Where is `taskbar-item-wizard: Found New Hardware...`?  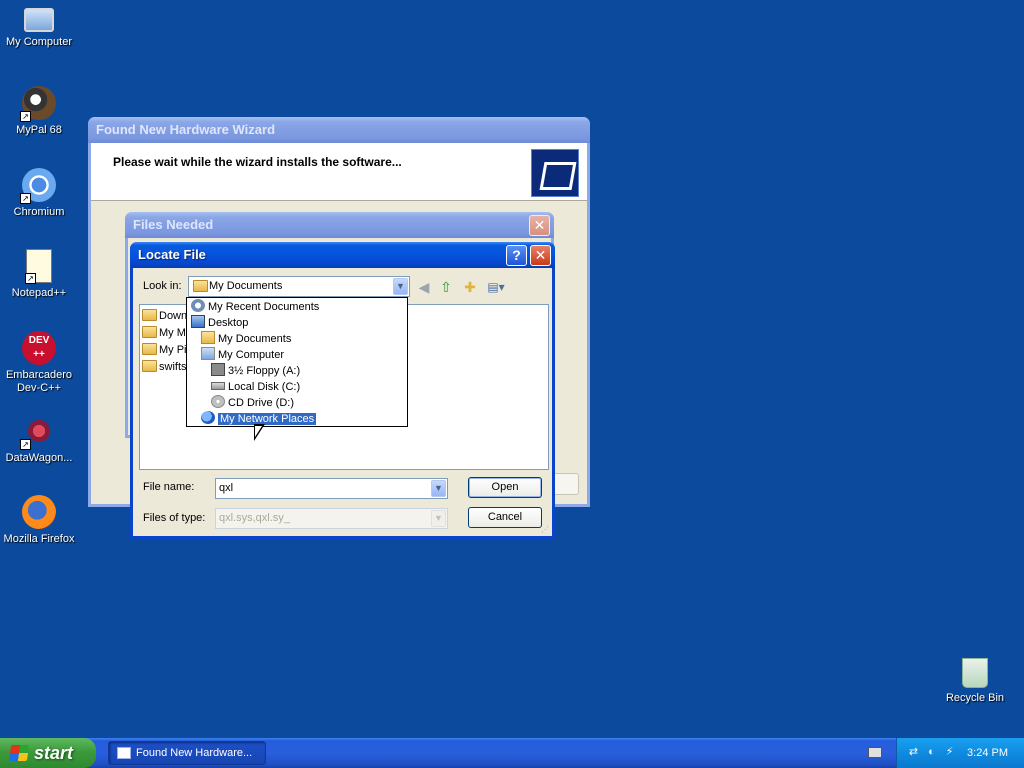 taskbar-item-wizard: Found New Hardware... is located at coordinates (187, 753).